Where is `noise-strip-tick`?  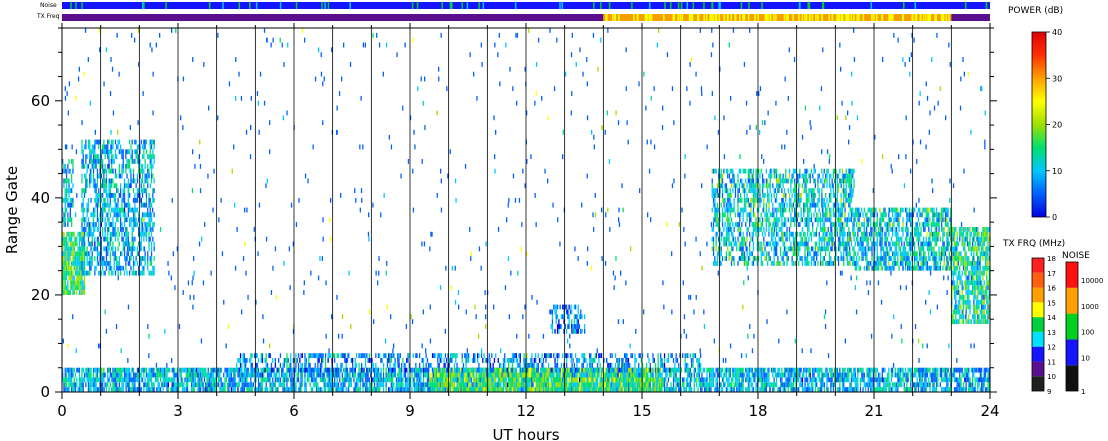 noise-strip-tick is located at coordinates (442, 5).